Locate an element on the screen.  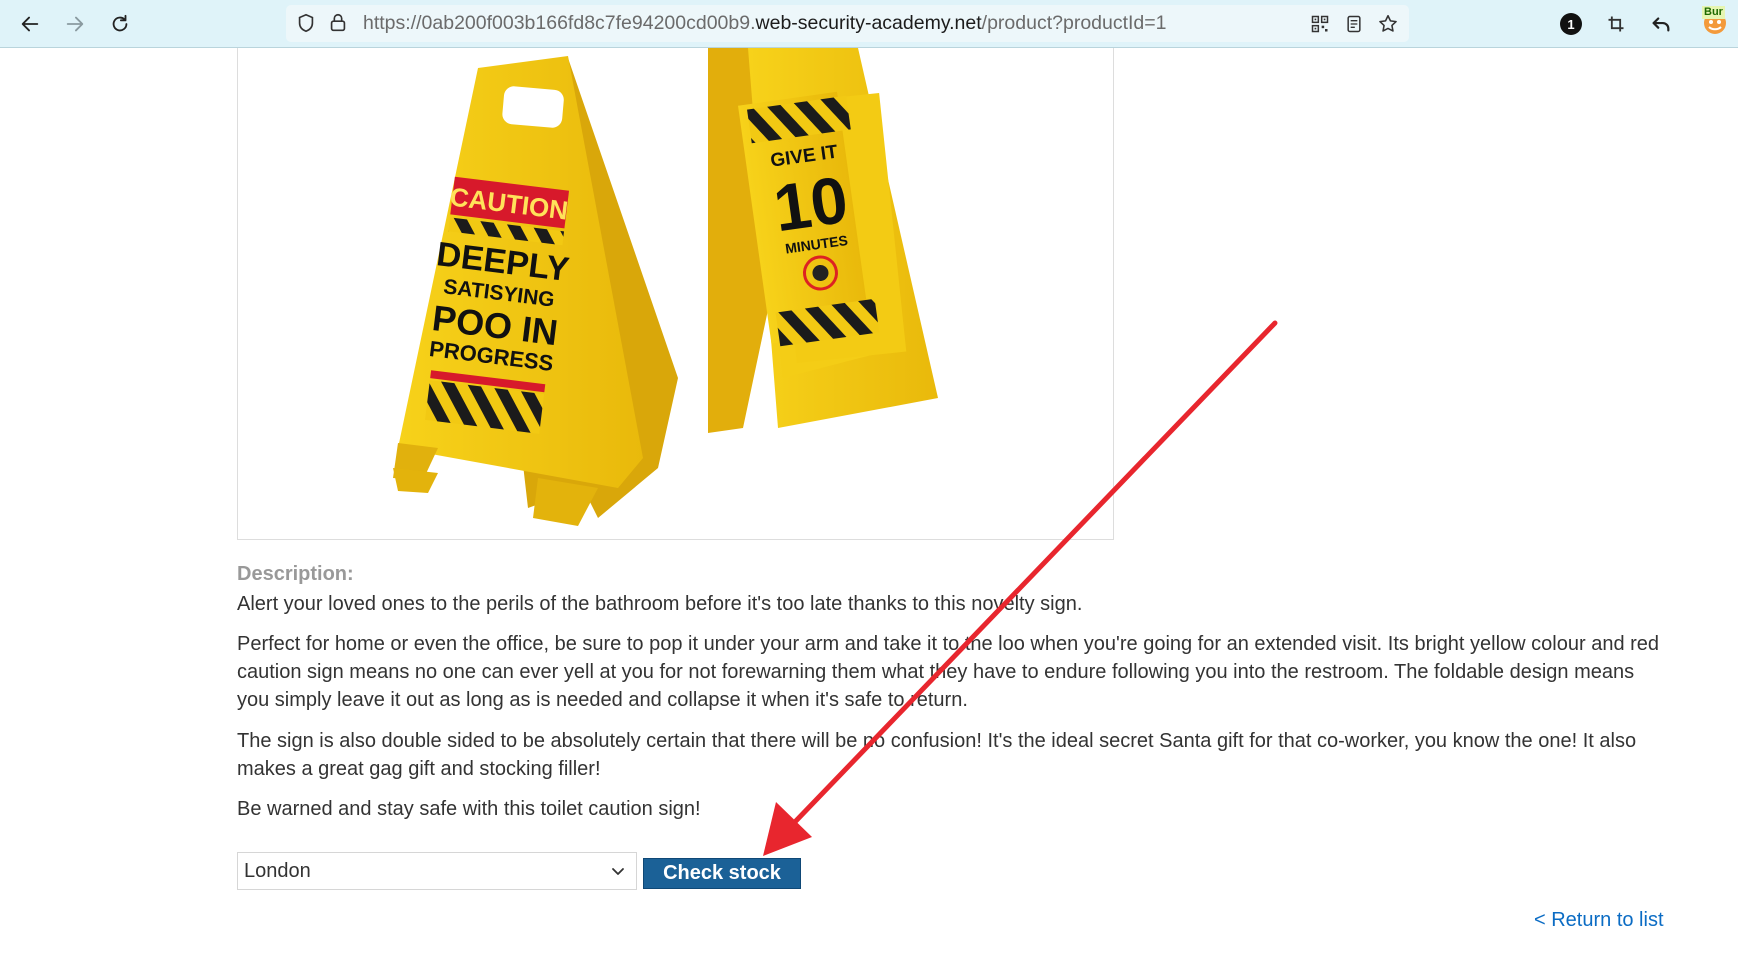
reload-button is located at coordinates (120, 24).